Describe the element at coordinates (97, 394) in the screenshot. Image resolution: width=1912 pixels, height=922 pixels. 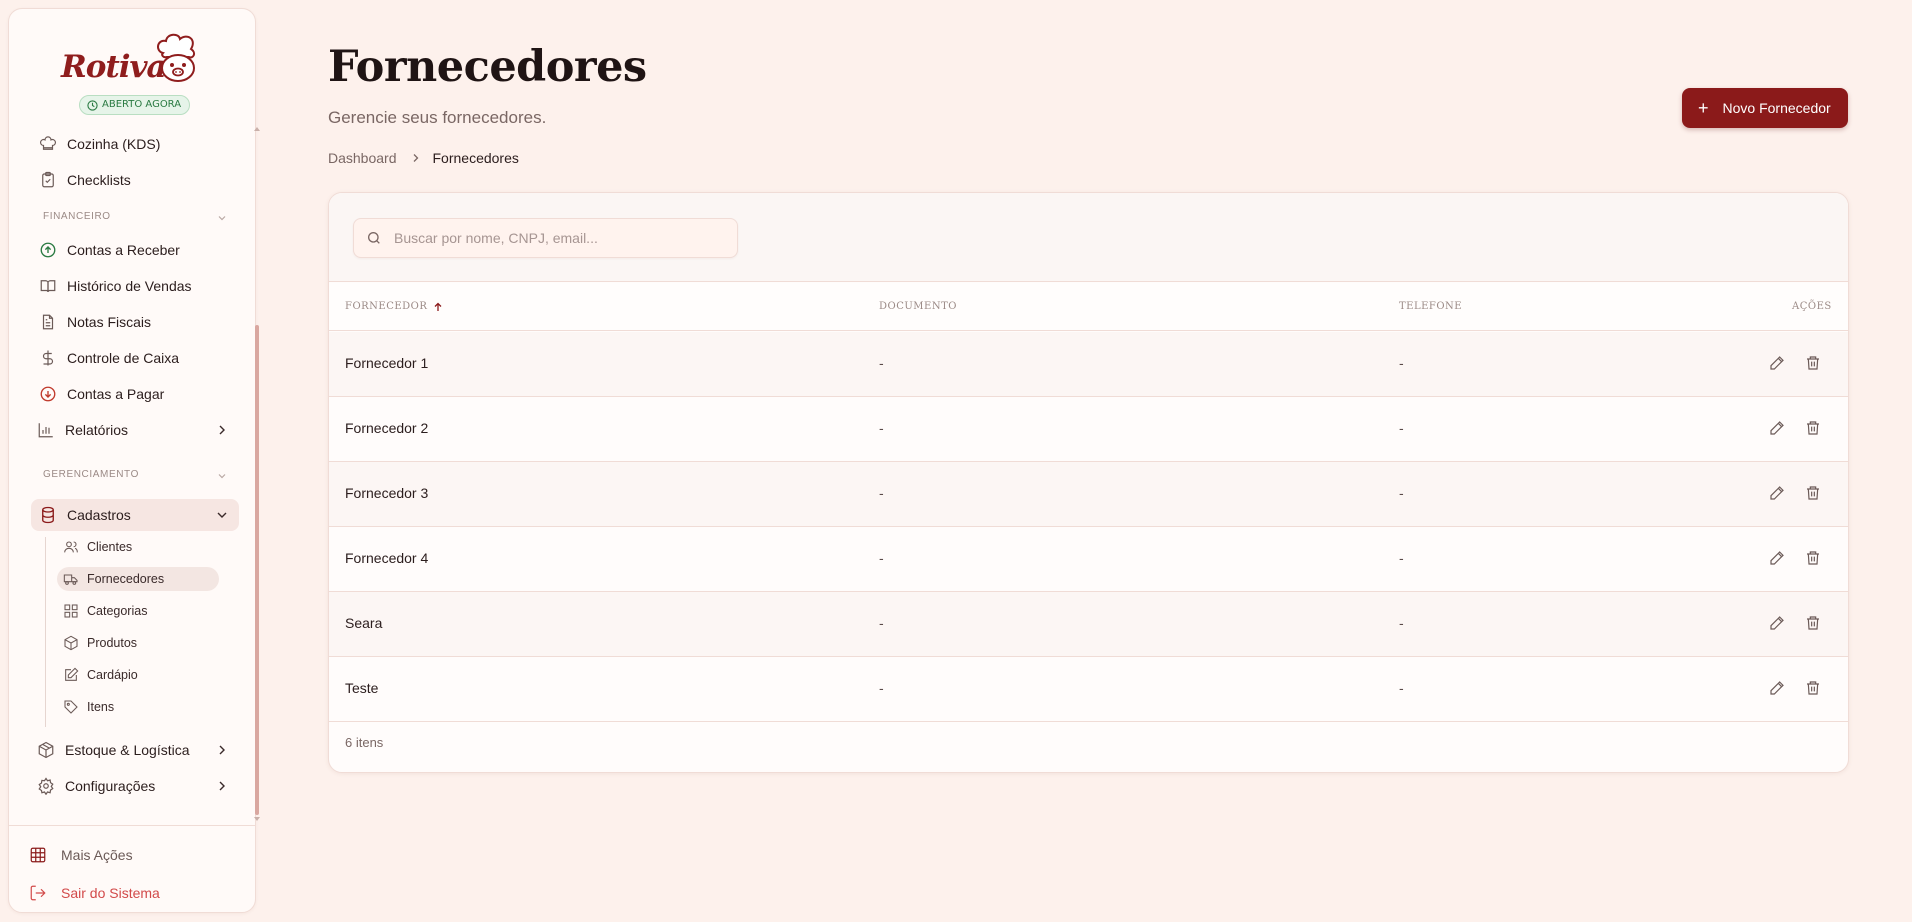
I see `sidebar-item-contas-pagar: Contas a Pagar` at that location.